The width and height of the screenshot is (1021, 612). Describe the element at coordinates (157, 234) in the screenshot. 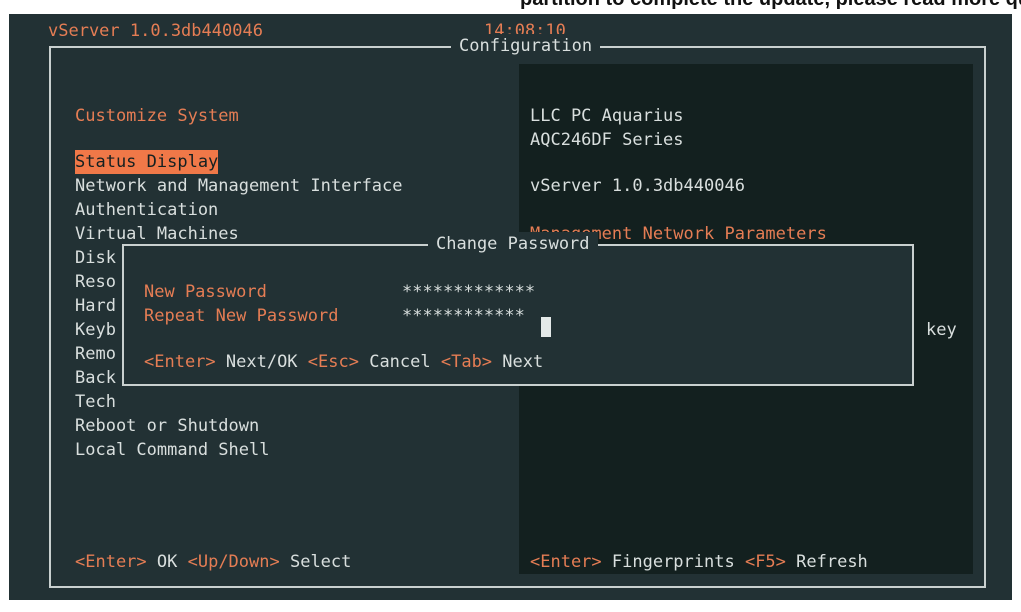

I see `menu-item-virtual-machines: Virtual Machines` at that location.